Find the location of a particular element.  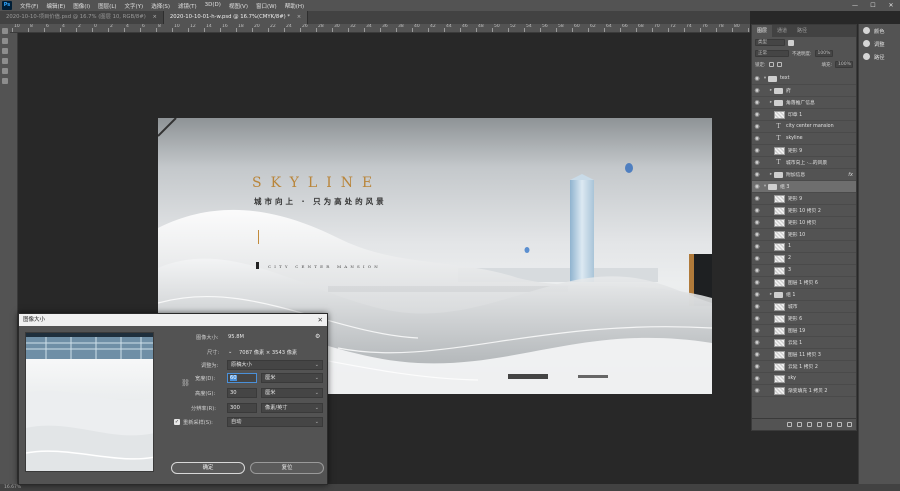

layer-row: ◉ 1 is located at coordinates (804, 247).